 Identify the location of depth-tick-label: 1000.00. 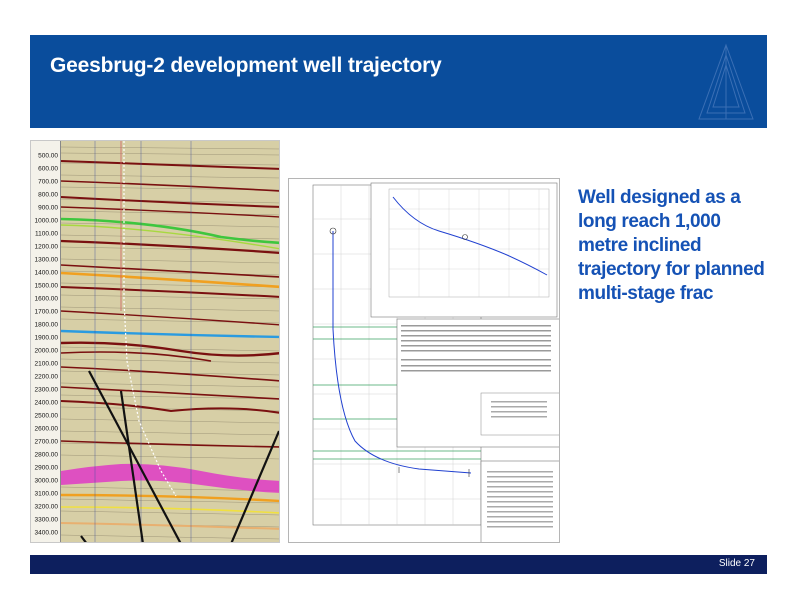
(46, 221).